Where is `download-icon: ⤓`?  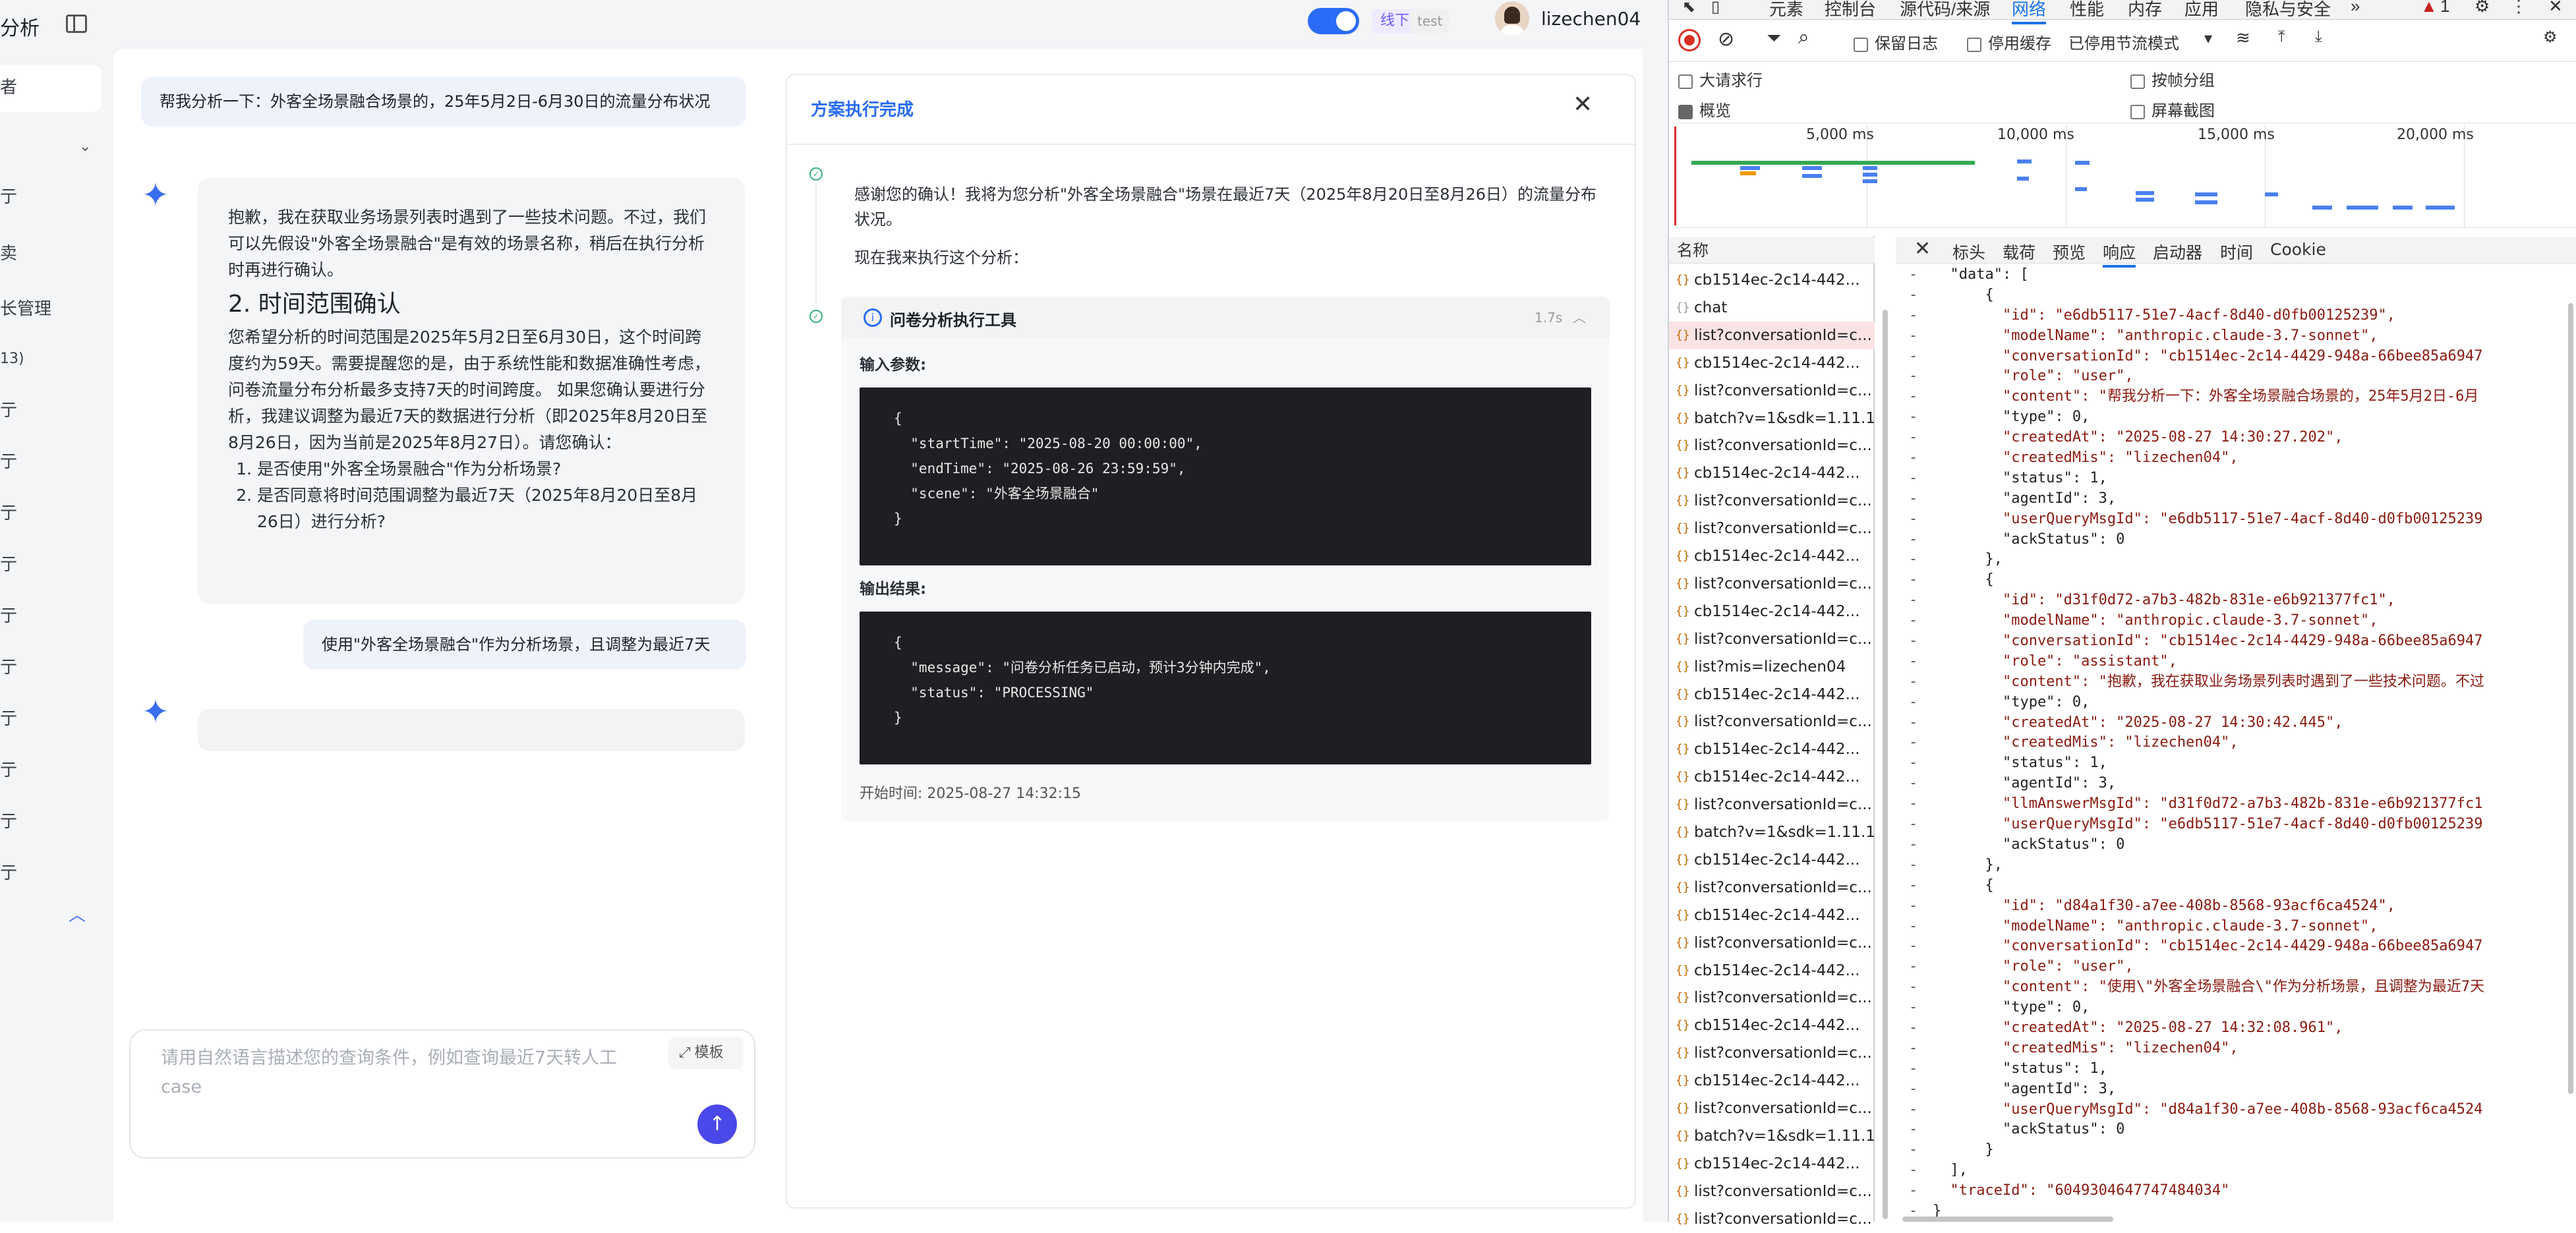 download-icon: ⤓ is located at coordinates (2318, 37).